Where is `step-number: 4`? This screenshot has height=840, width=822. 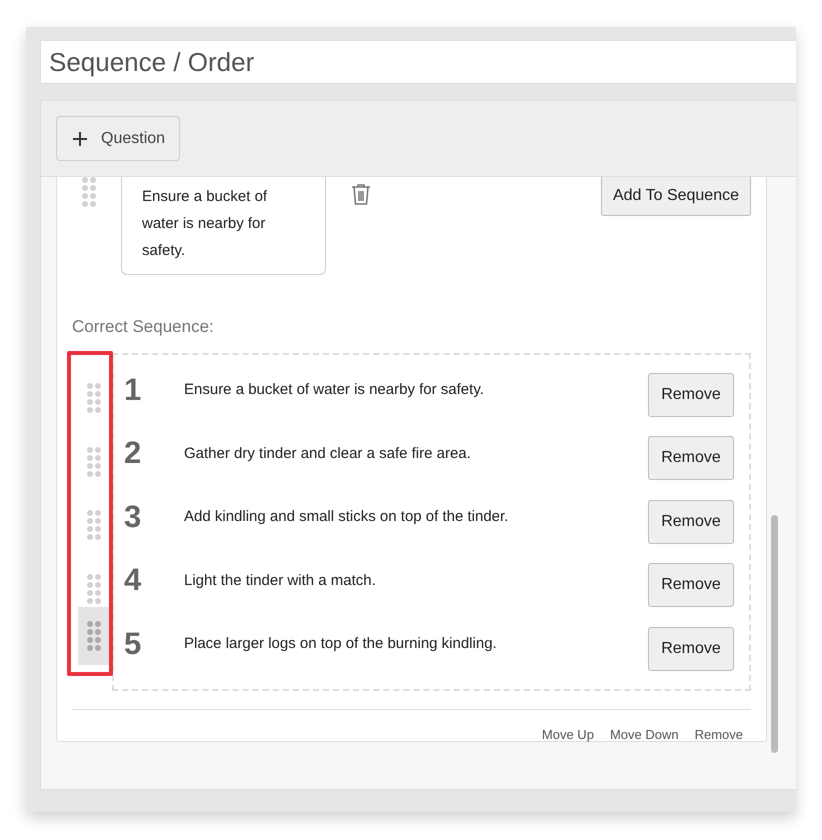 step-number: 4 is located at coordinates (133, 580).